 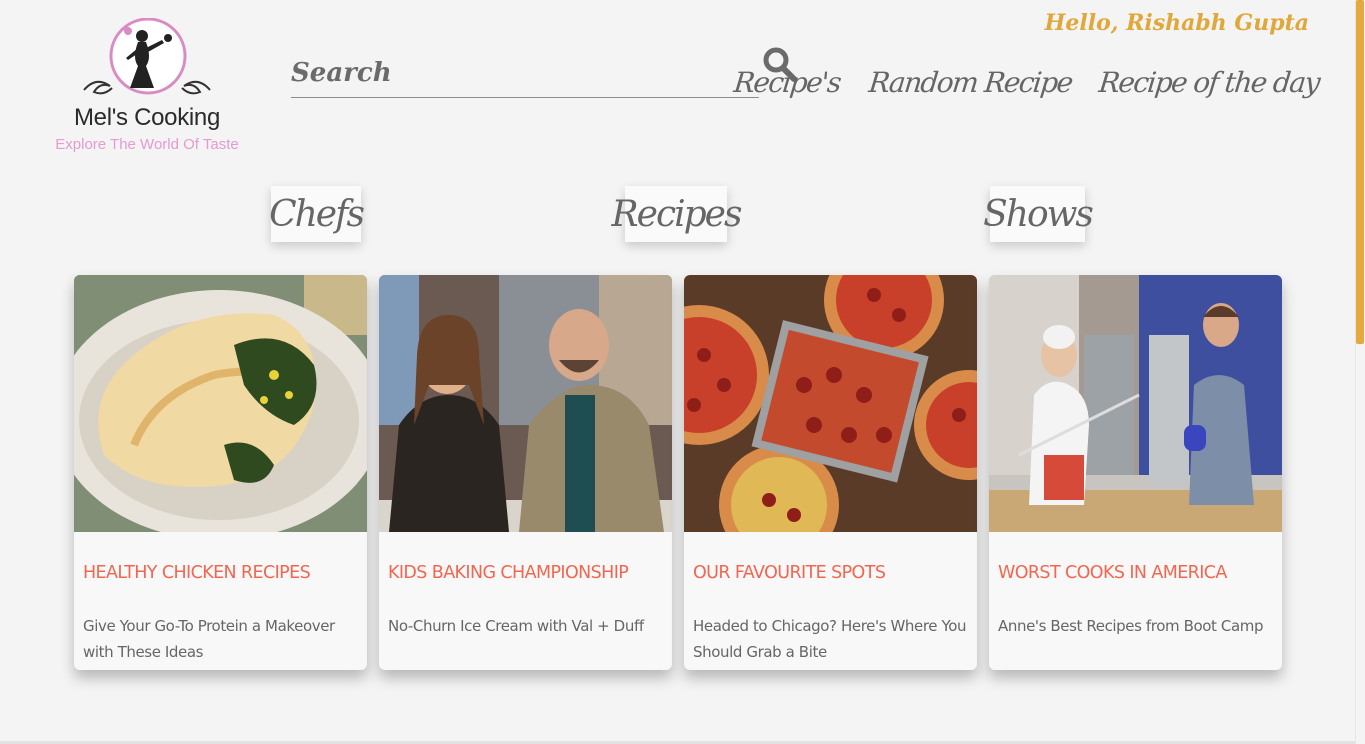 I want to click on chef-in-kitchen-image, so click(x=1135, y=403).